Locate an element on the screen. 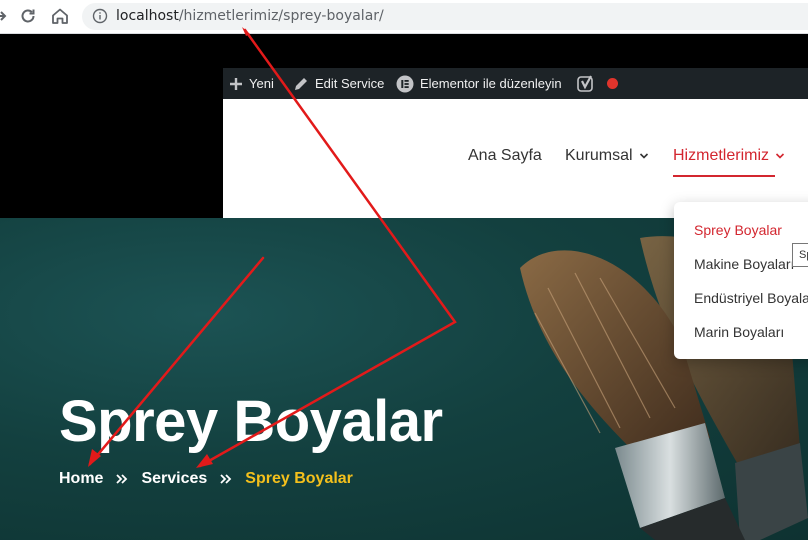  pencil-icon is located at coordinates (301, 83).